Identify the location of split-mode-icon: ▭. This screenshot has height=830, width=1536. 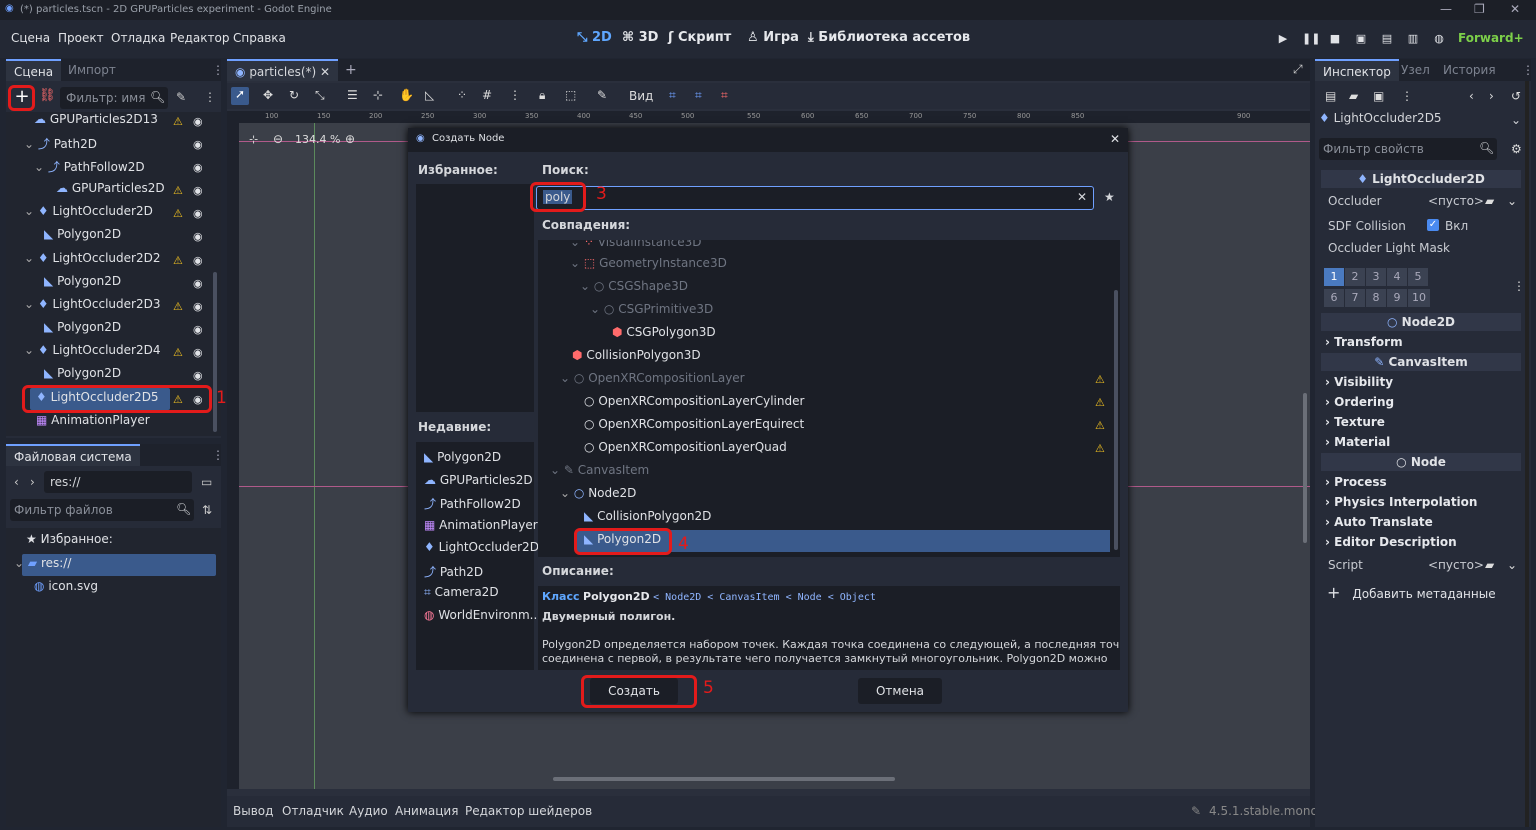
(206, 482).